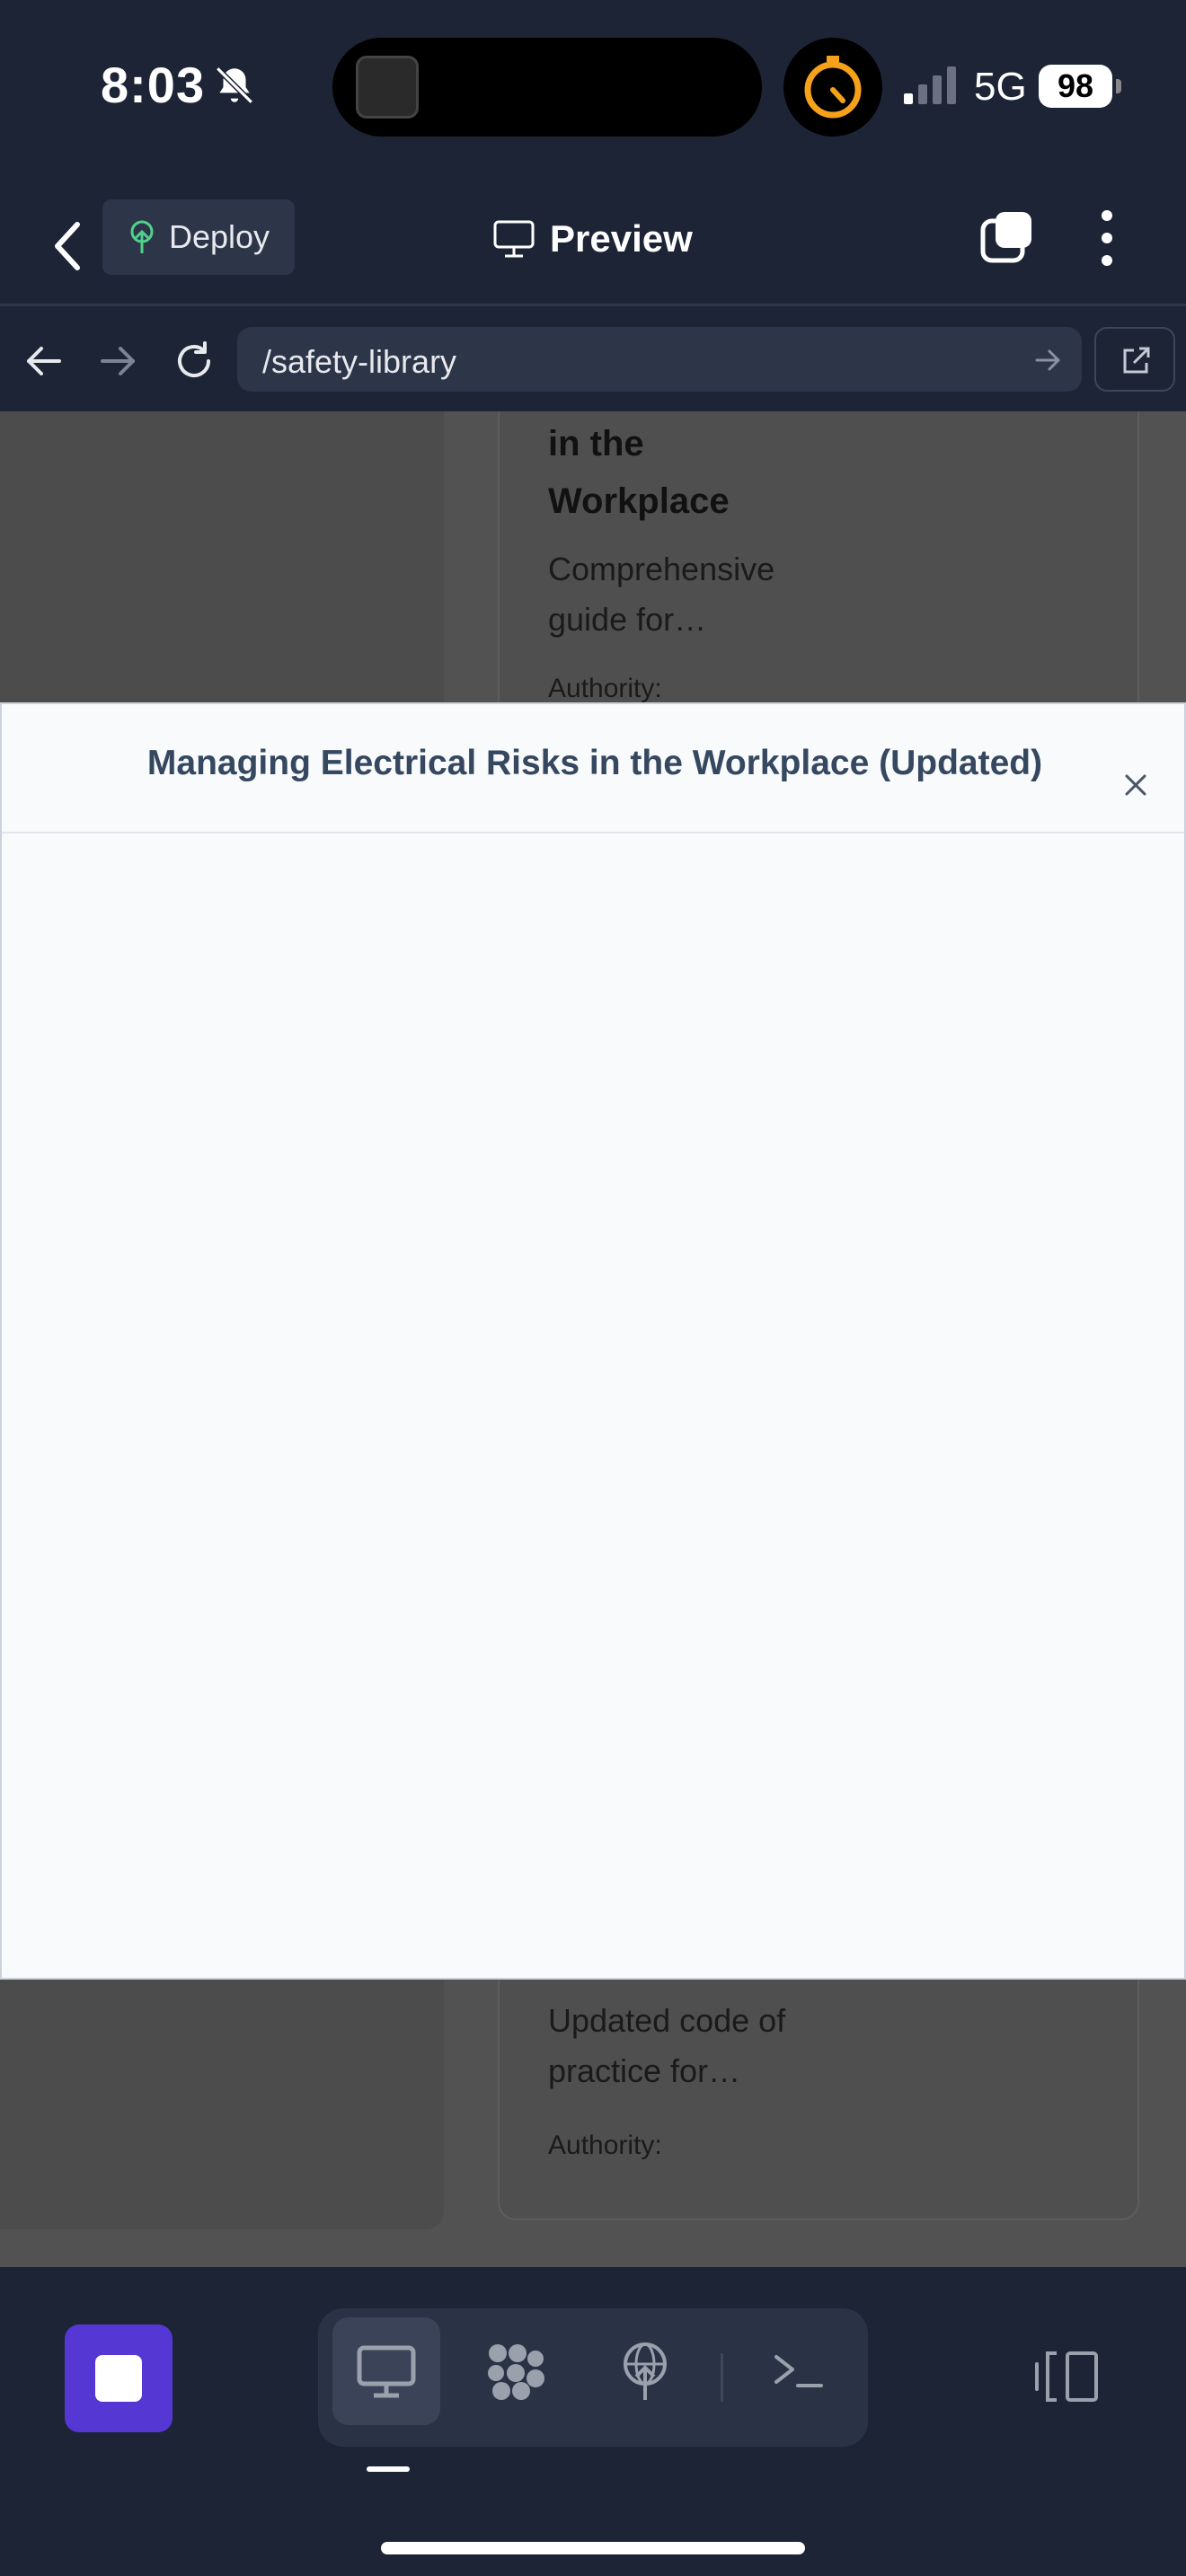 Image resolution: width=1186 pixels, height=2576 pixels. I want to click on panel-toggle-icon, so click(1069, 2376).